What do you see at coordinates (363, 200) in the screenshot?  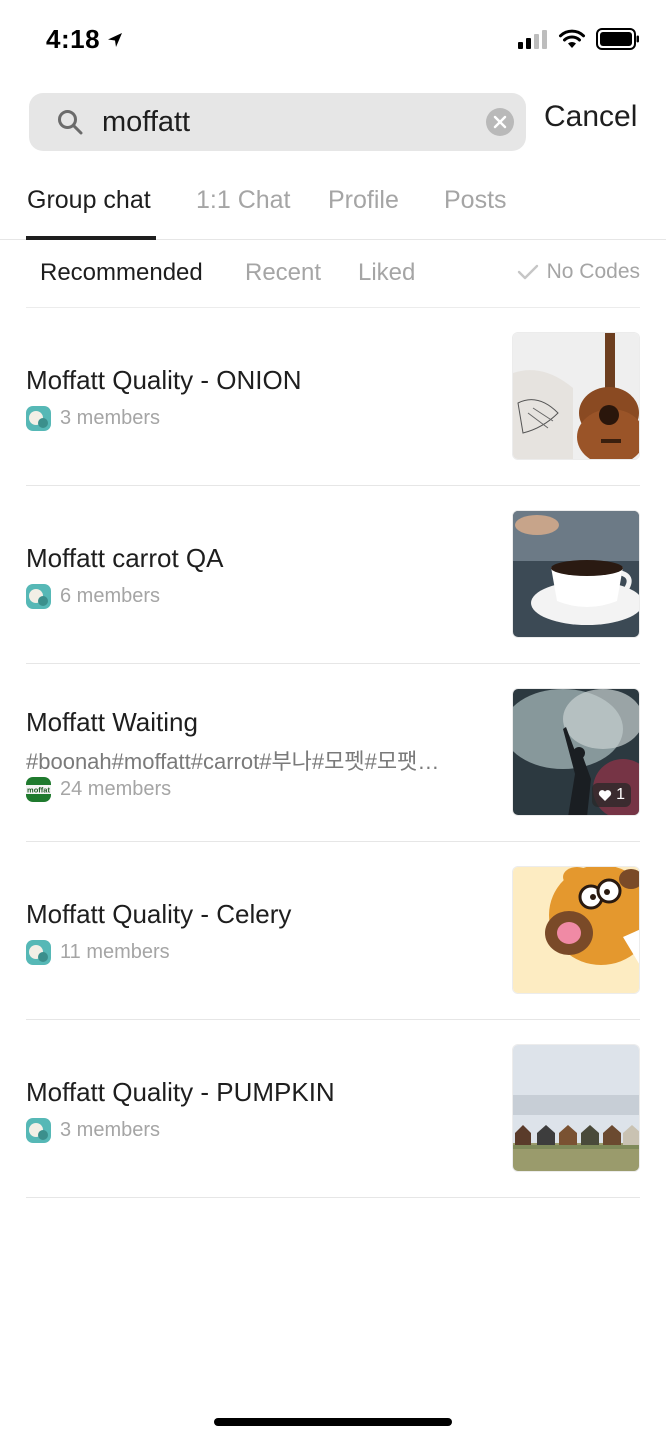 I see `tab-profile: Profile` at bounding box center [363, 200].